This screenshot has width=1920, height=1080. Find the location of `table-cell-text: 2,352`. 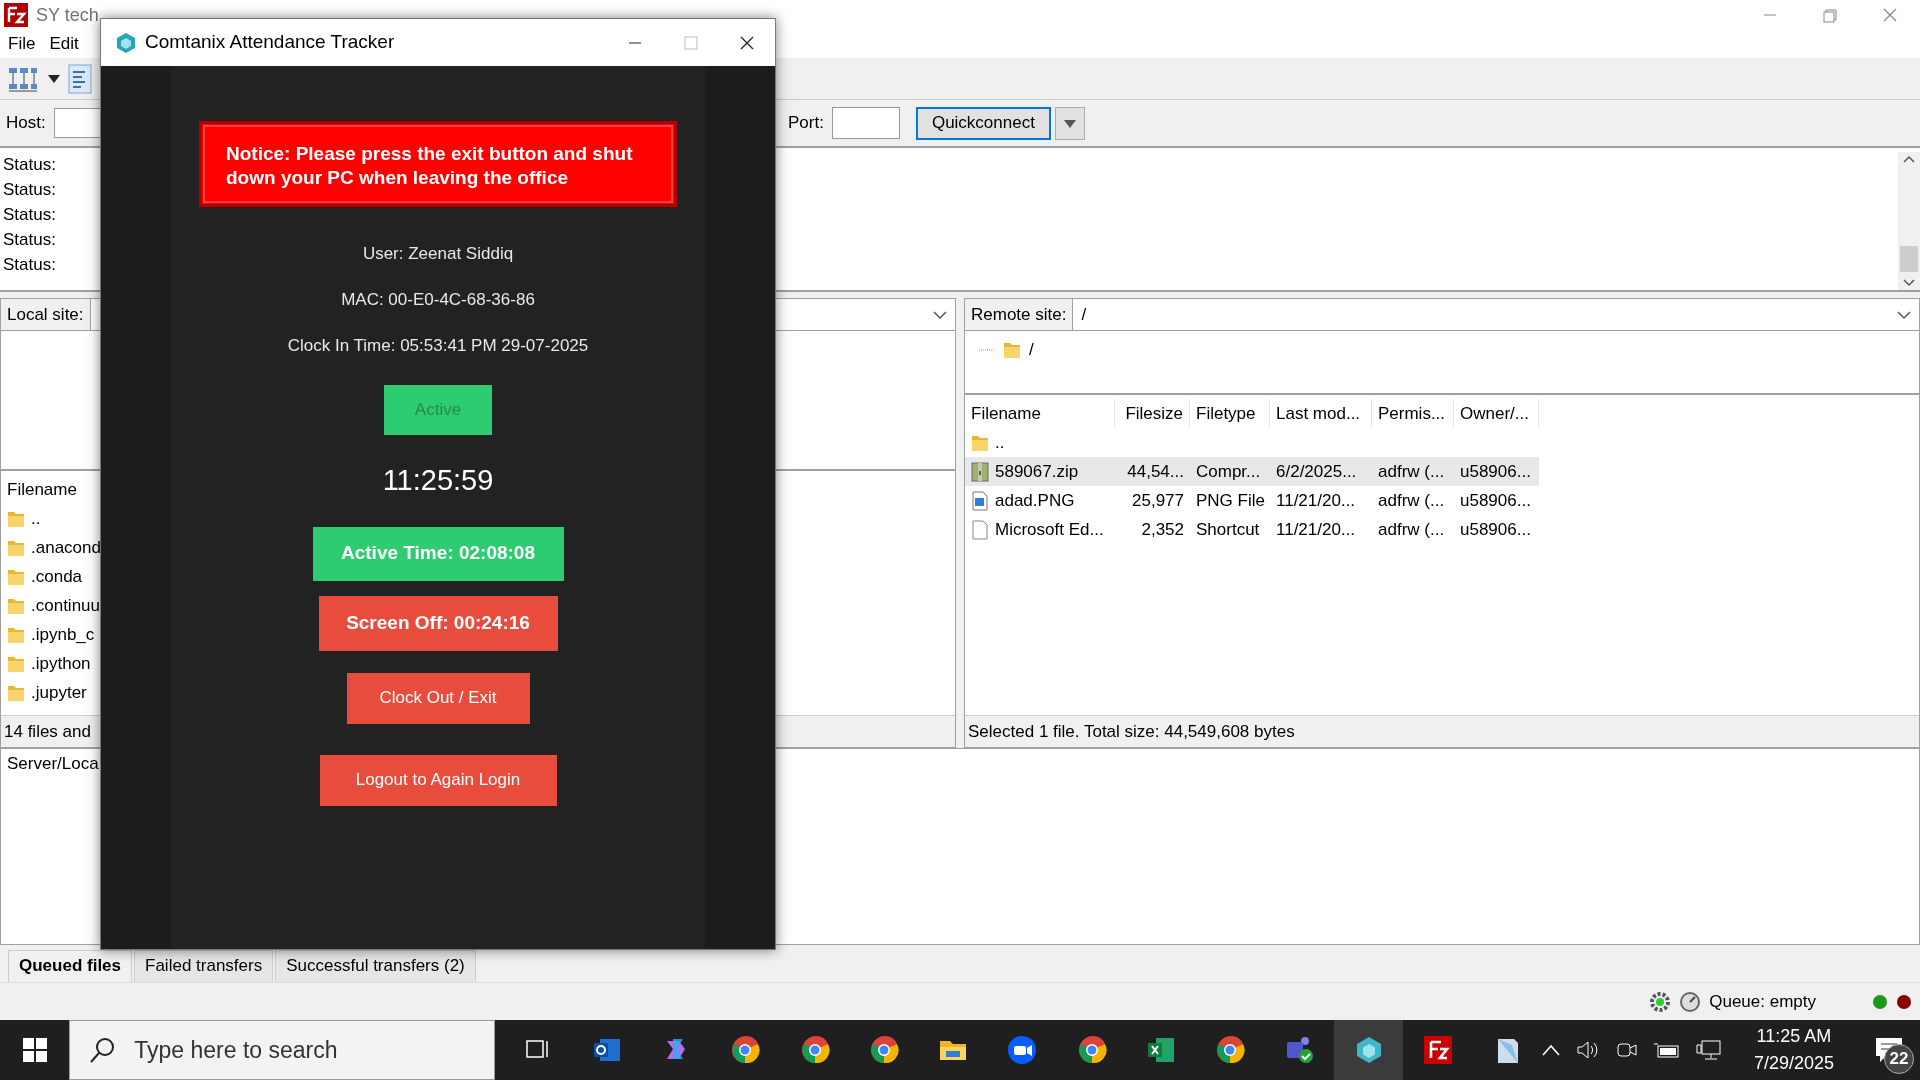

table-cell-text: 2,352 is located at coordinates (1162, 529).